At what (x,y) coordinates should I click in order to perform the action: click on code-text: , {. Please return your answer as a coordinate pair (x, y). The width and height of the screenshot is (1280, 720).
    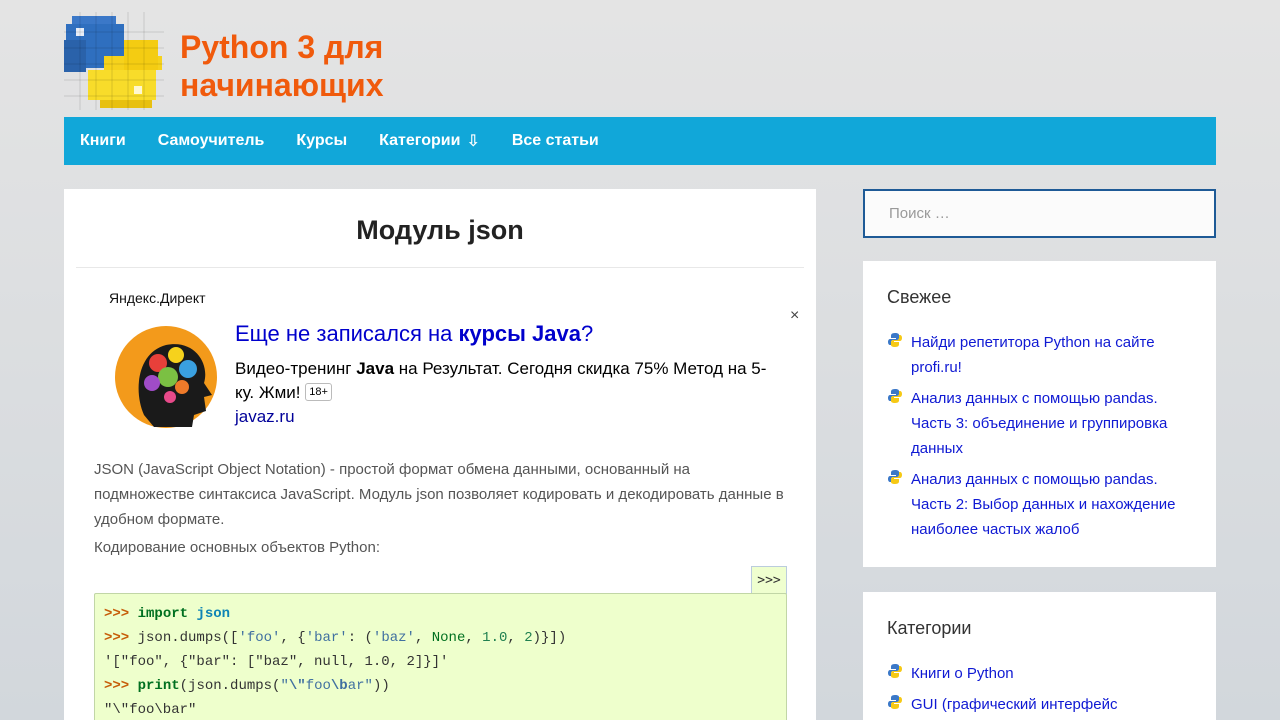
    Looking at the image, I should click on (293, 638).